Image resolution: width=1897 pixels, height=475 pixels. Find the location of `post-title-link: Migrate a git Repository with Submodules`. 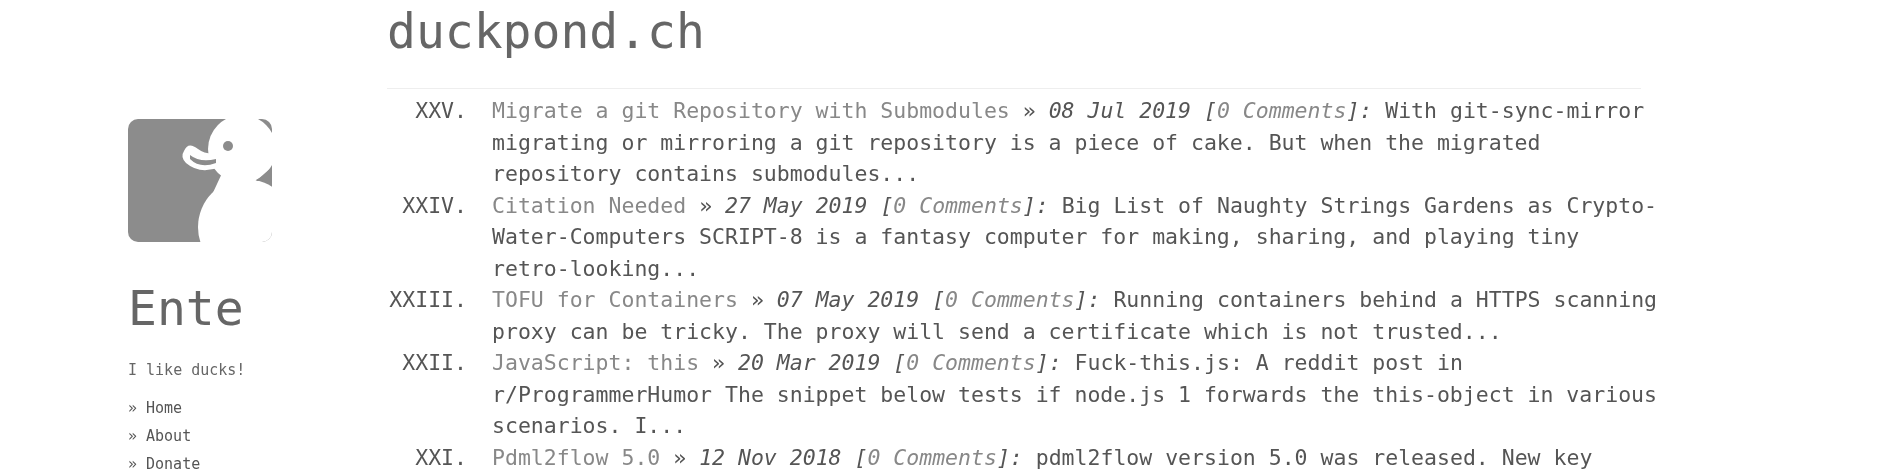

post-title-link: Migrate a git Repository with Submodules is located at coordinates (751, 110).